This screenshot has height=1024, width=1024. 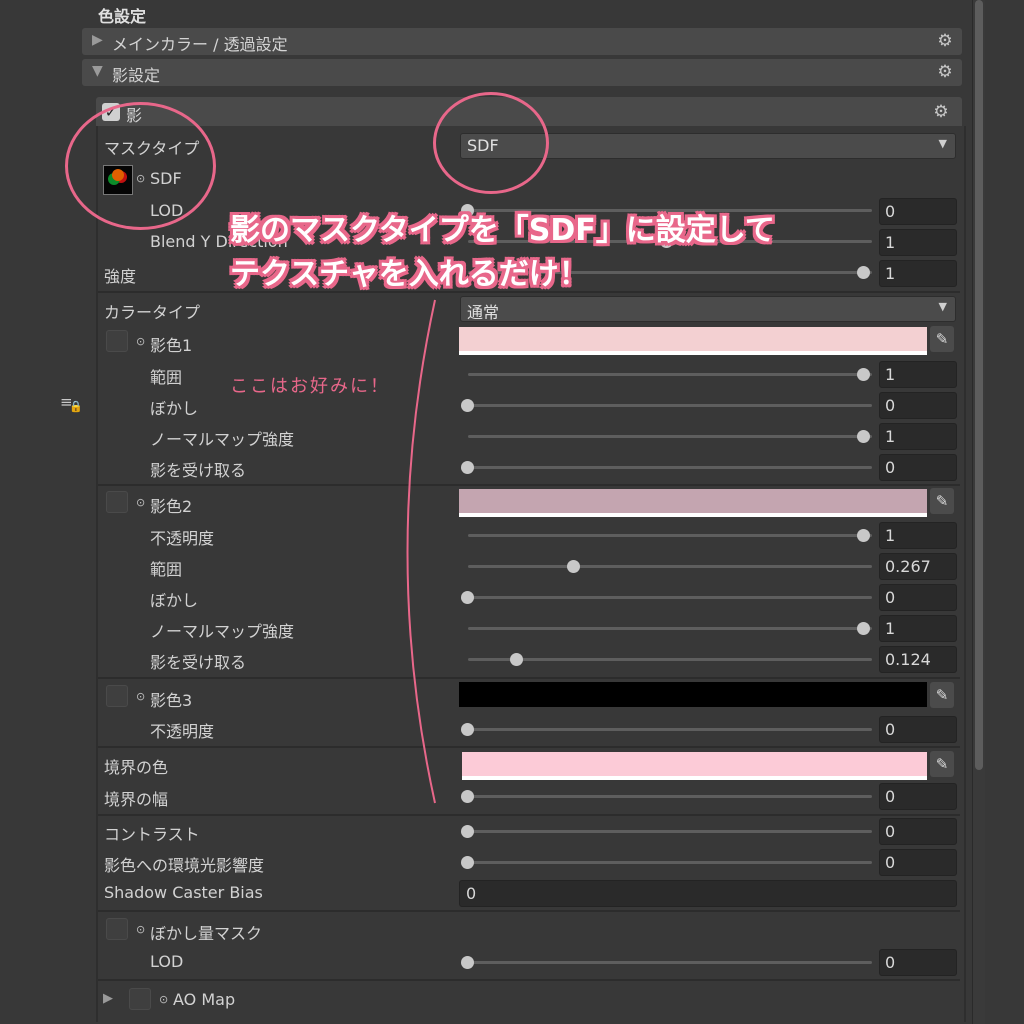 I want to click on color1-range-value: 1, so click(x=890, y=374).